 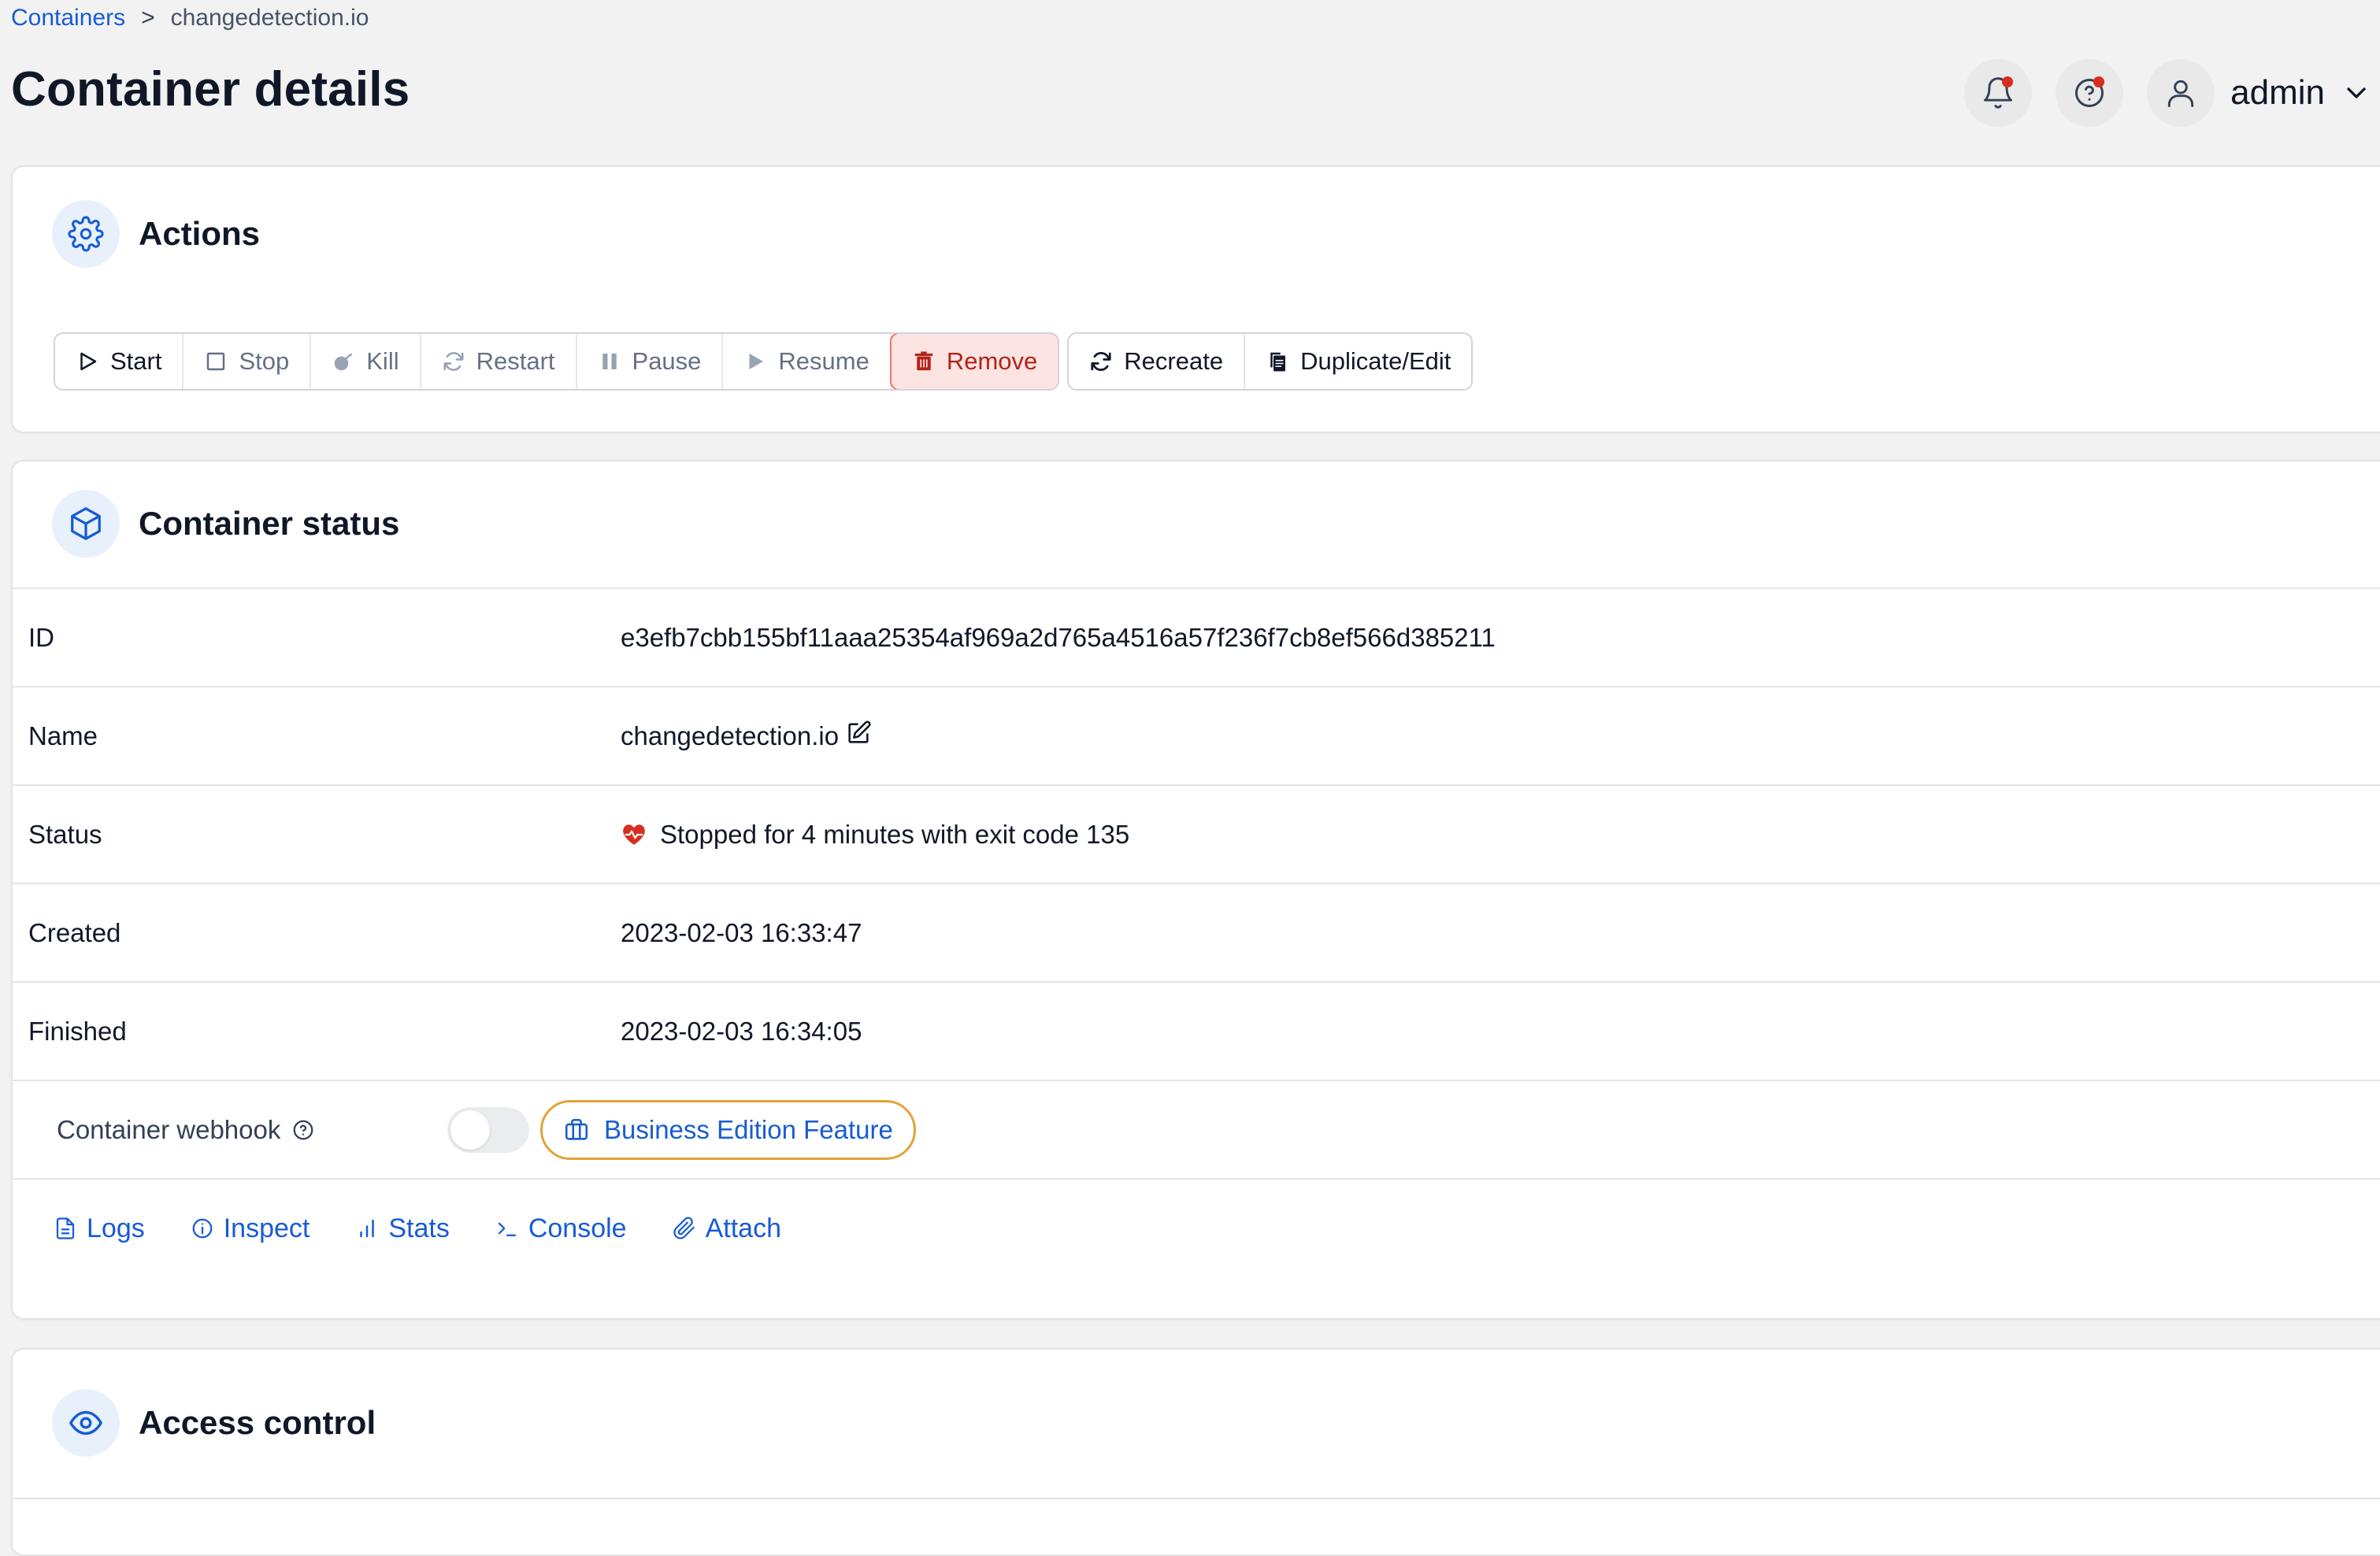 I want to click on created-label: Created, so click(x=74, y=932).